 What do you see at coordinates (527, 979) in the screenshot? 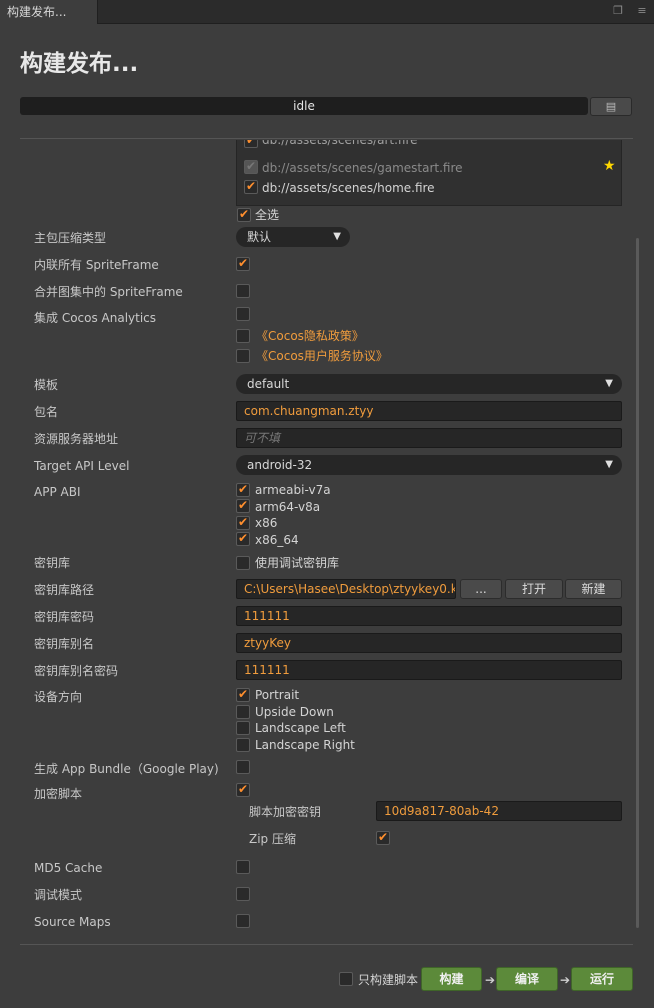
I see `compile-button: 编译` at bounding box center [527, 979].